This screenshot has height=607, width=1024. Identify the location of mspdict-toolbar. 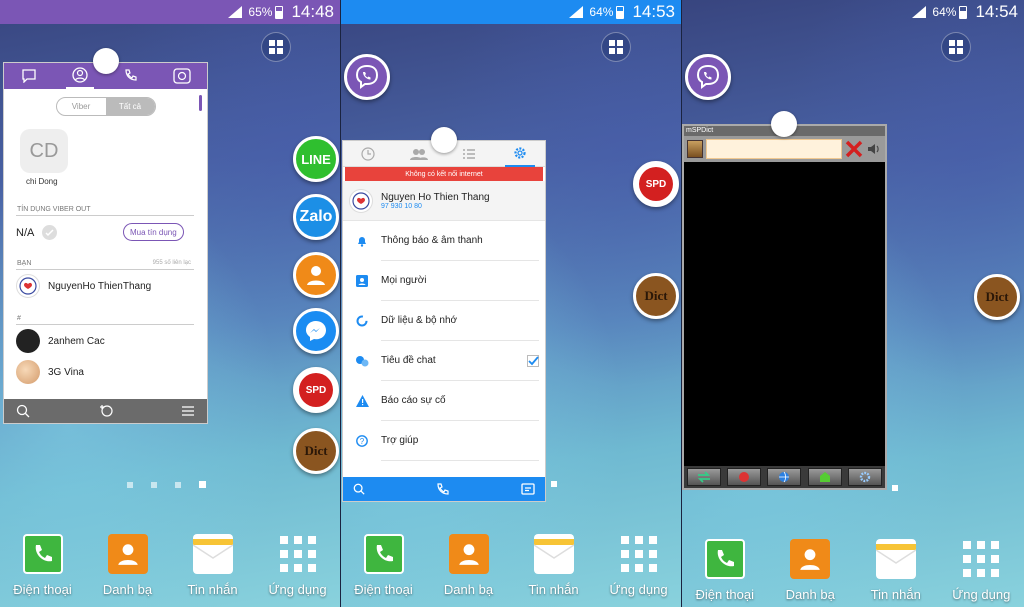
(784, 477).